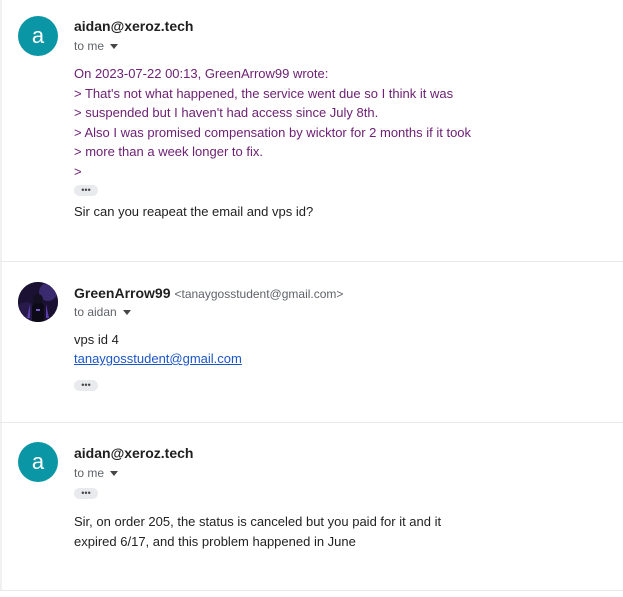 This screenshot has height=597, width=623. Describe the element at coordinates (95, 312) in the screenshot. I see `recipient-label: to aidan` at that location.